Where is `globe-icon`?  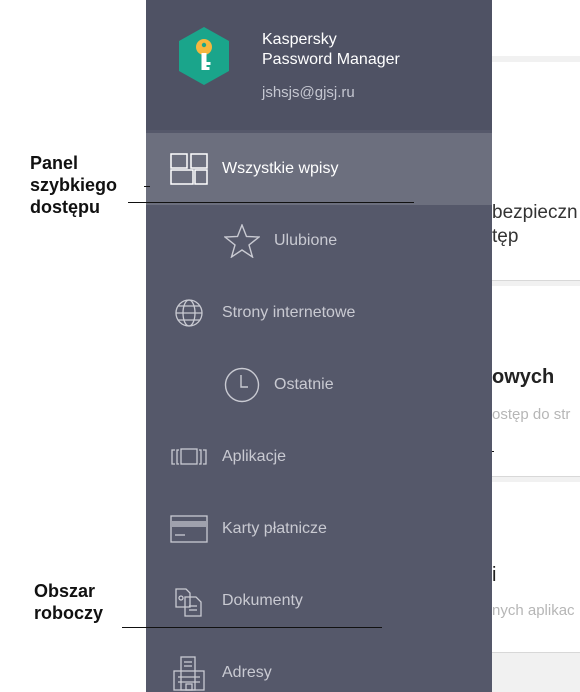 globe-icon is located at coordinates (189, 313).